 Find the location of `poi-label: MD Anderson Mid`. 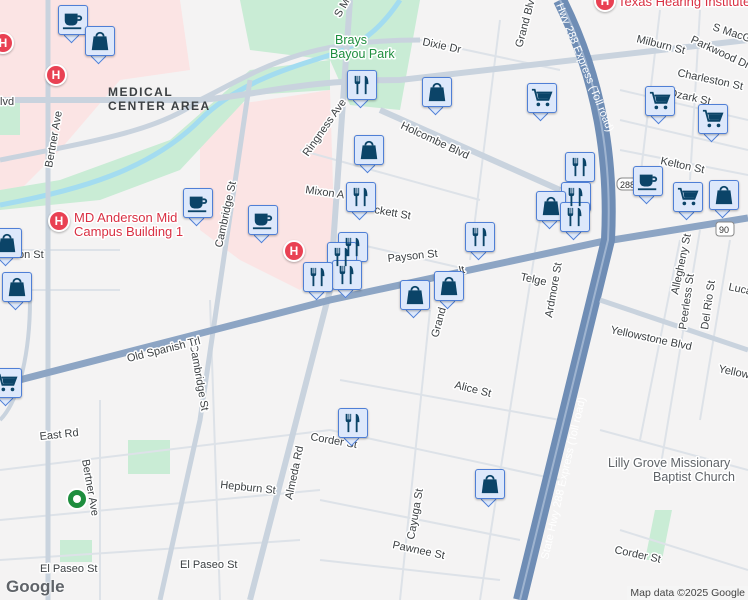

poi-label: MD Anderson Mid is located at coordinates (126, 218).